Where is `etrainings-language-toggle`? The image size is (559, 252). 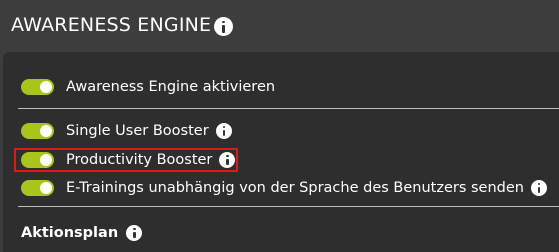
etrainings-language-toggle is located at coordinates (37, 188).